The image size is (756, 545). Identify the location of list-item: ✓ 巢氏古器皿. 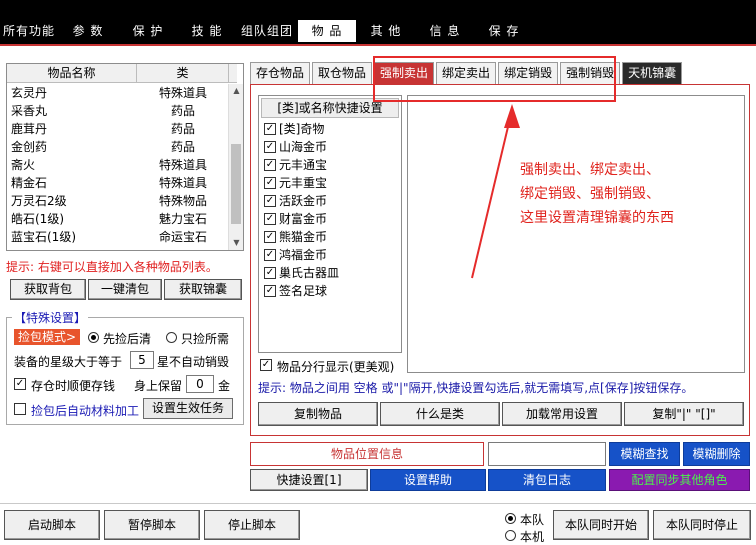
(330, 273).